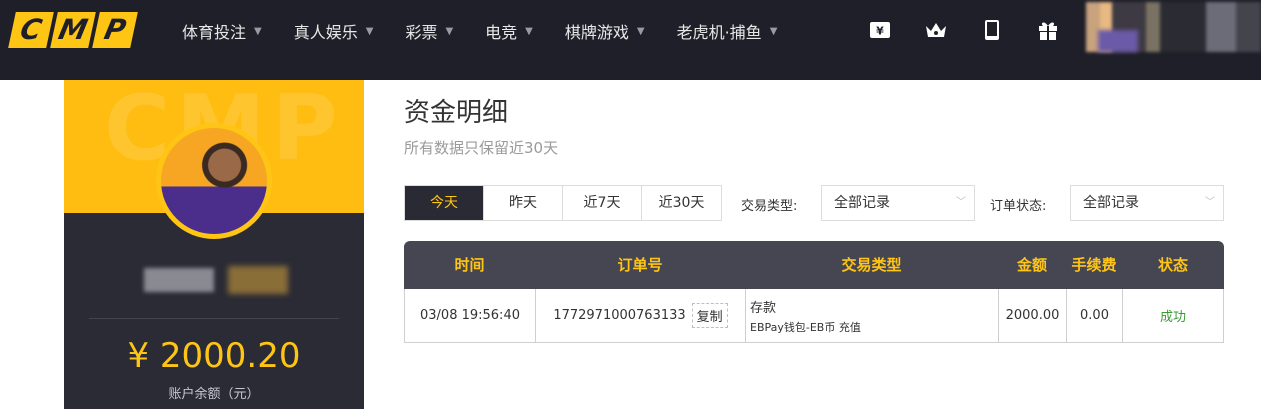  Describe the element at coordinates (31, 30) in the screenshot. I see `logo-letter: C` at that location.